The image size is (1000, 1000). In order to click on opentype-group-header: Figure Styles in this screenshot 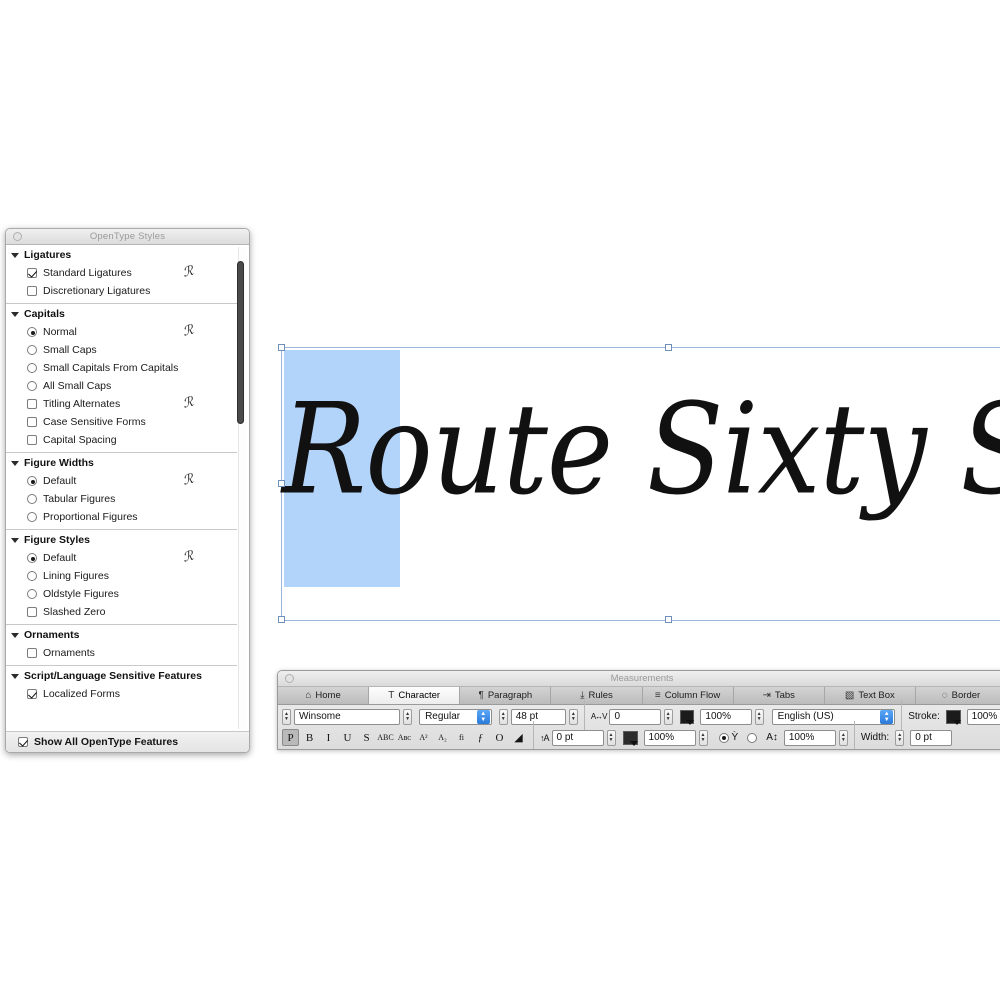, I will do `click(121, 539)`.